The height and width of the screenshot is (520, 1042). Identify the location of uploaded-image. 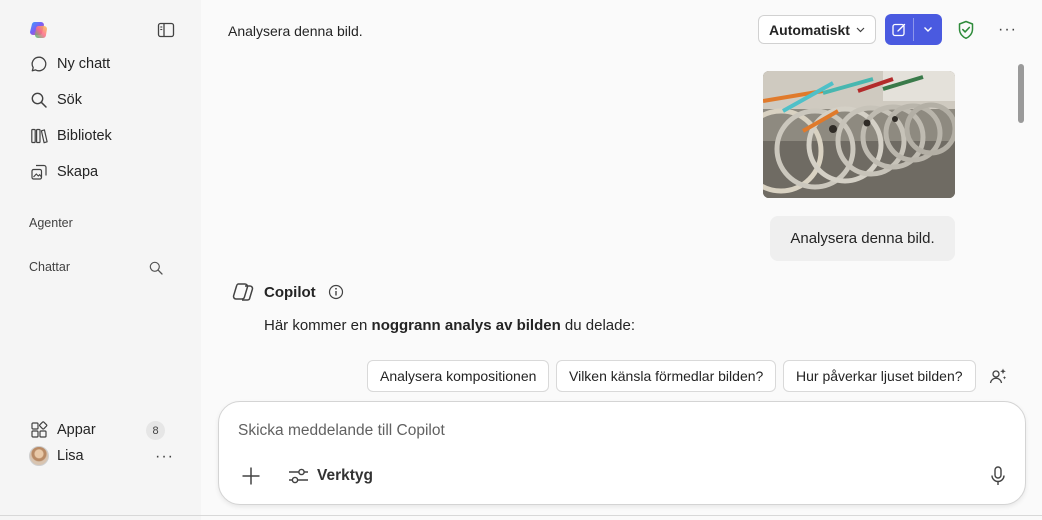
(859, 134).